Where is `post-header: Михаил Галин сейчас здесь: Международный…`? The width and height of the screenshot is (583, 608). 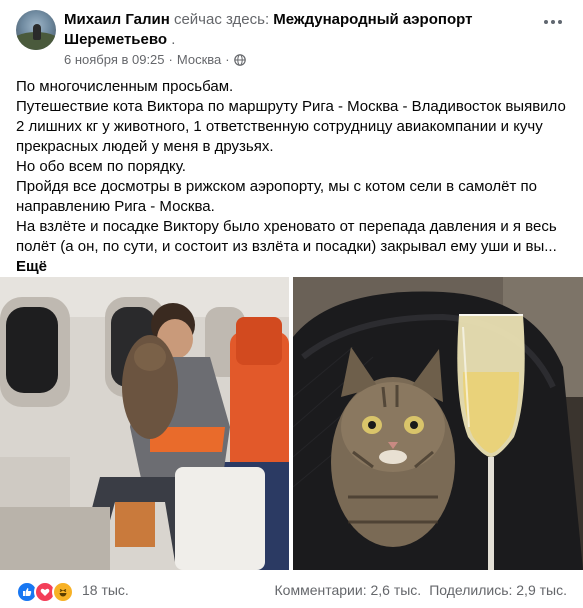 post-header: Михаил Галин сейчас здесь: Международный… is located at coordinates (291, 39).